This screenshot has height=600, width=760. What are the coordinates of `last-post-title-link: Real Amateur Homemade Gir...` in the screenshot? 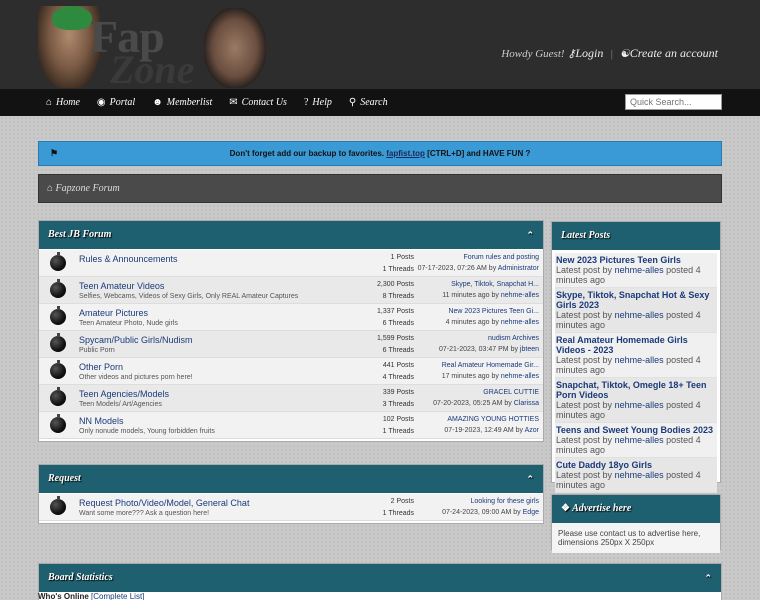 It's located at (490, 365).